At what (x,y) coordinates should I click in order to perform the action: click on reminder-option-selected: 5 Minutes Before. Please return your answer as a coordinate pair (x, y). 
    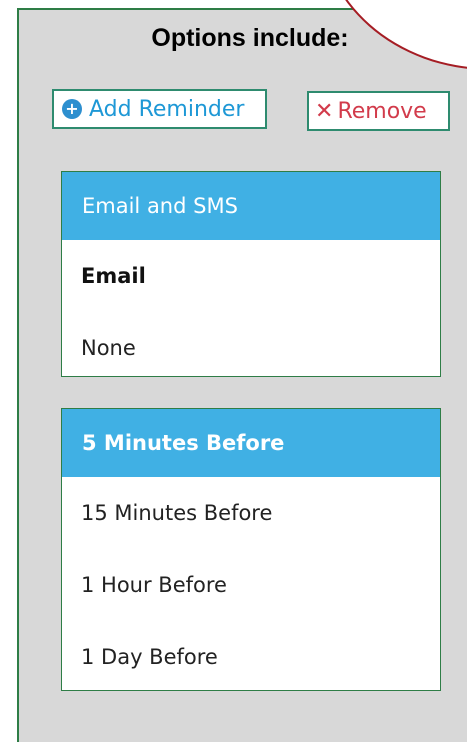
    Looking at the image, I should click on (251, 443).